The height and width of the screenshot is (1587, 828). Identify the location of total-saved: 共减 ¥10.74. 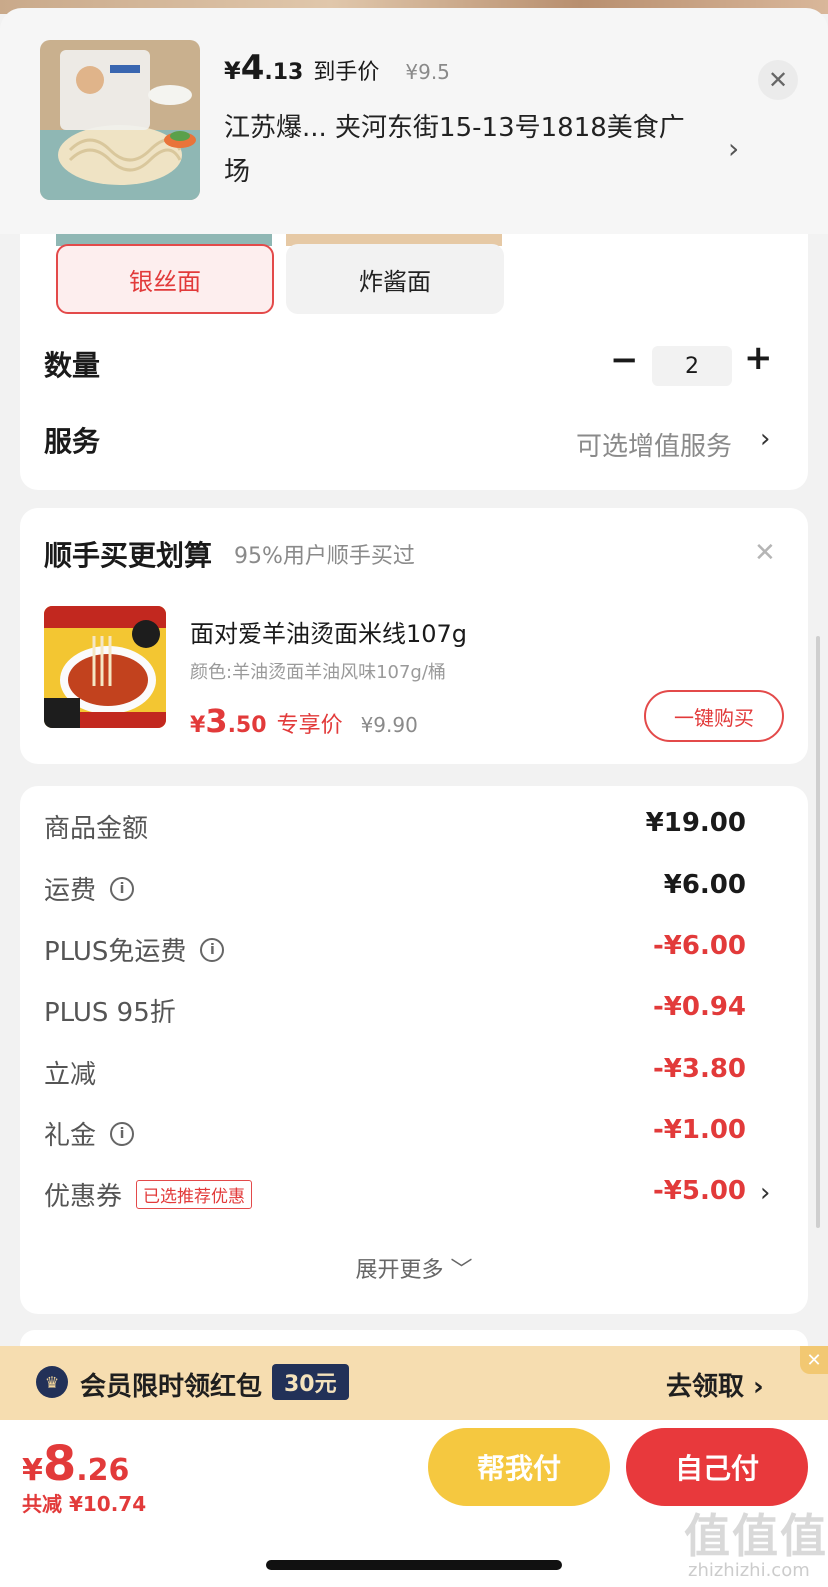
(84, 1504).